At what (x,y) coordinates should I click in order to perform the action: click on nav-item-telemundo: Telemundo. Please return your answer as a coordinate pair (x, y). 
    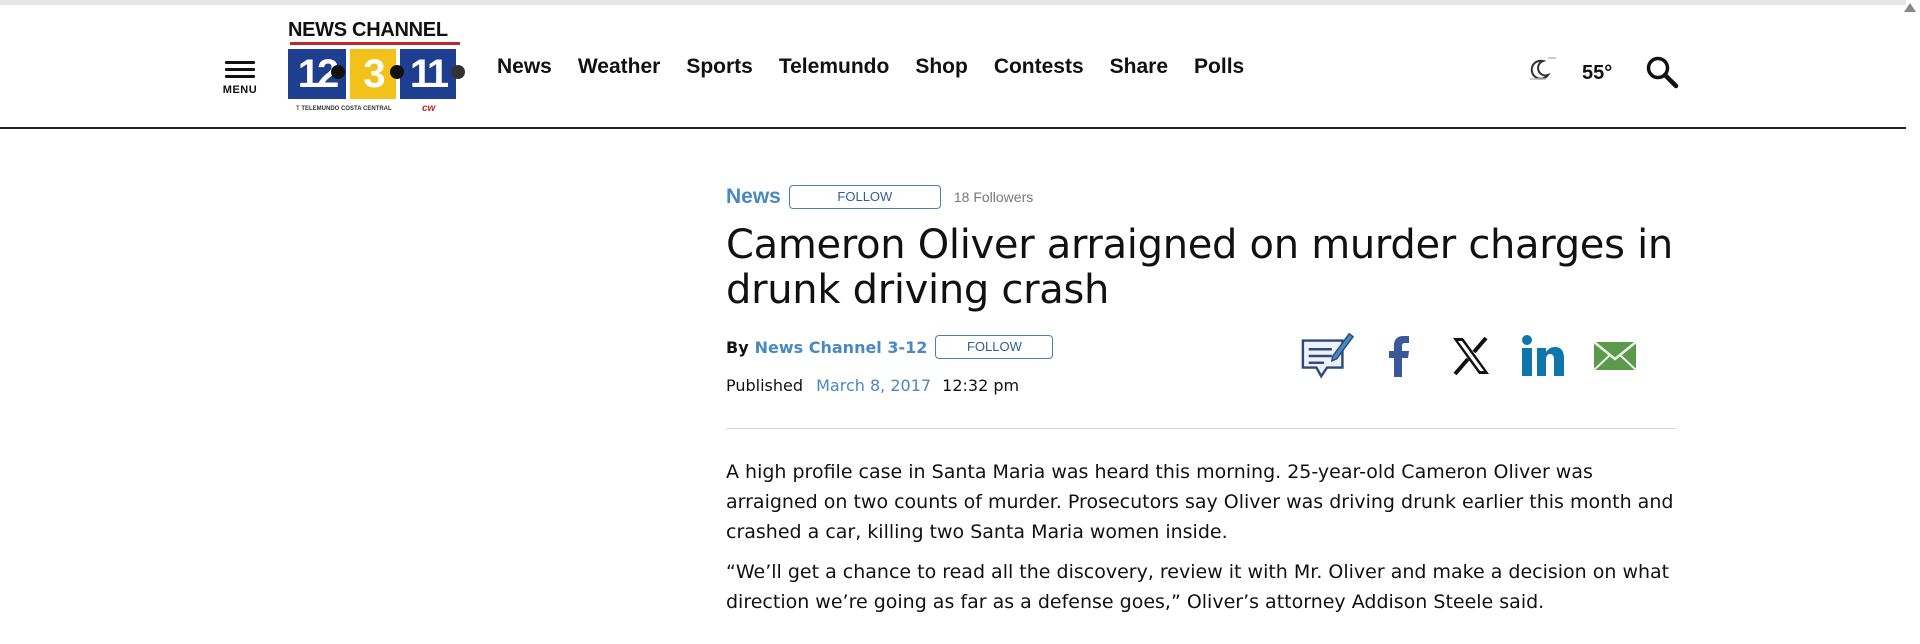
    Looking at the image, I should click on (834, 67).